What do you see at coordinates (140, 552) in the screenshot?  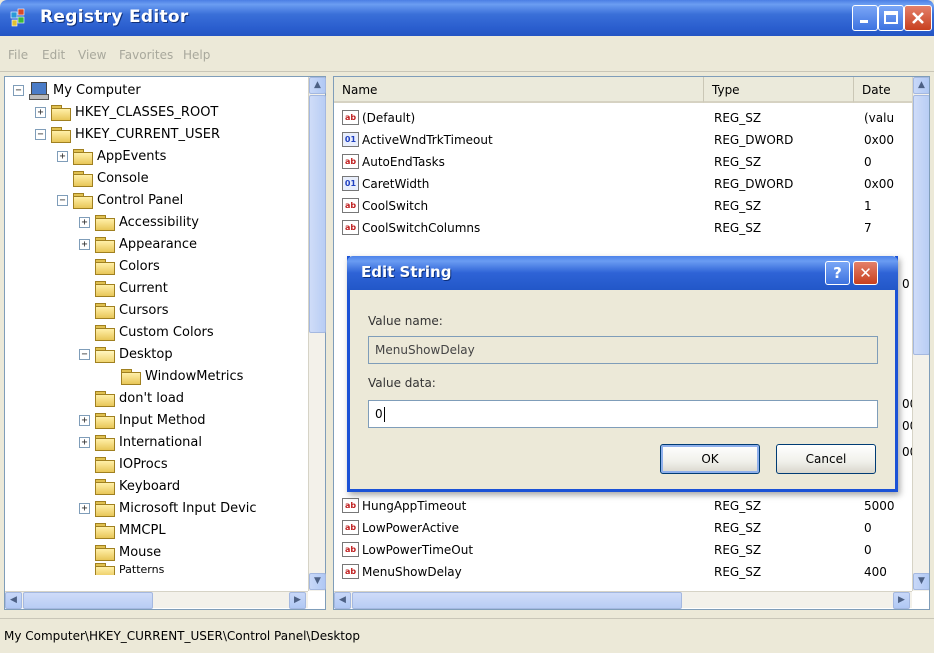 I see `tree-item-label: Mouse` at bounding box center [140, 552].